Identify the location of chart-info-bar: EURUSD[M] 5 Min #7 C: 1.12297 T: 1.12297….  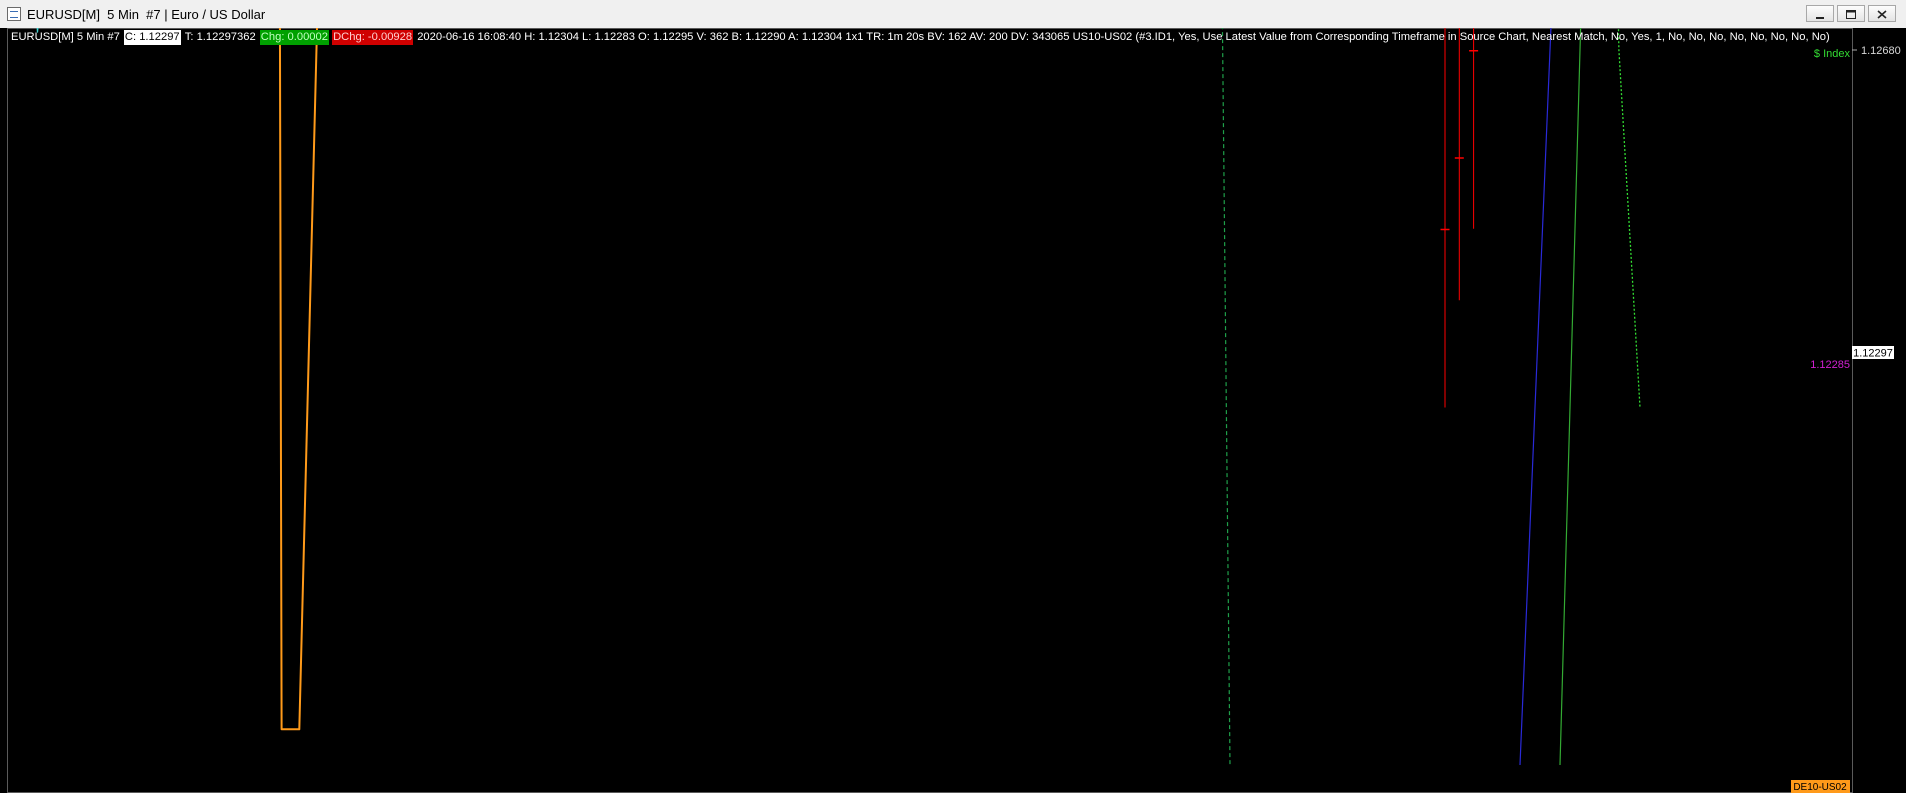
(920, 37).